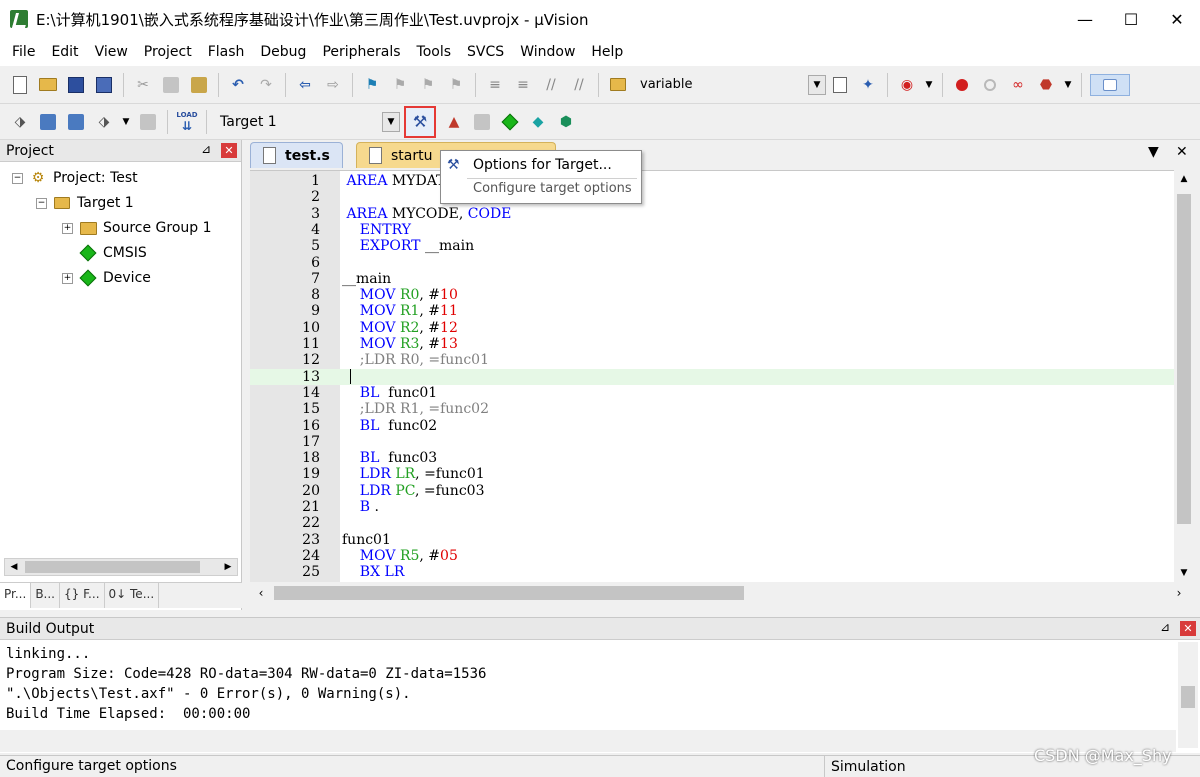 The height and width of the screenshot is (777, 1200). Describe the element at coordinates (712, 197) in the screenshot. I see `code-line: 2` at that location.